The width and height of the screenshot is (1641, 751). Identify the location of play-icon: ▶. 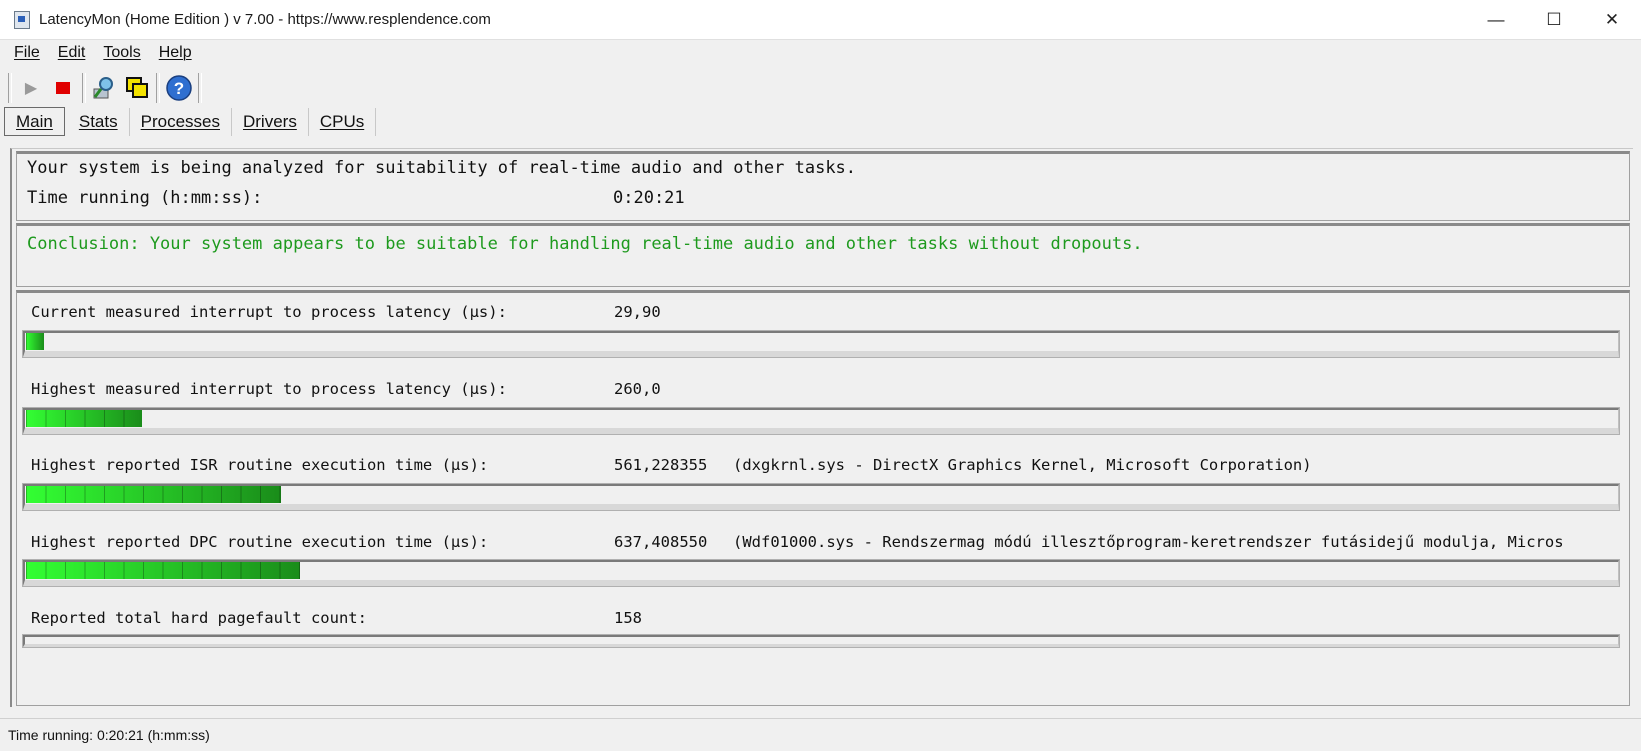
(31, 88).